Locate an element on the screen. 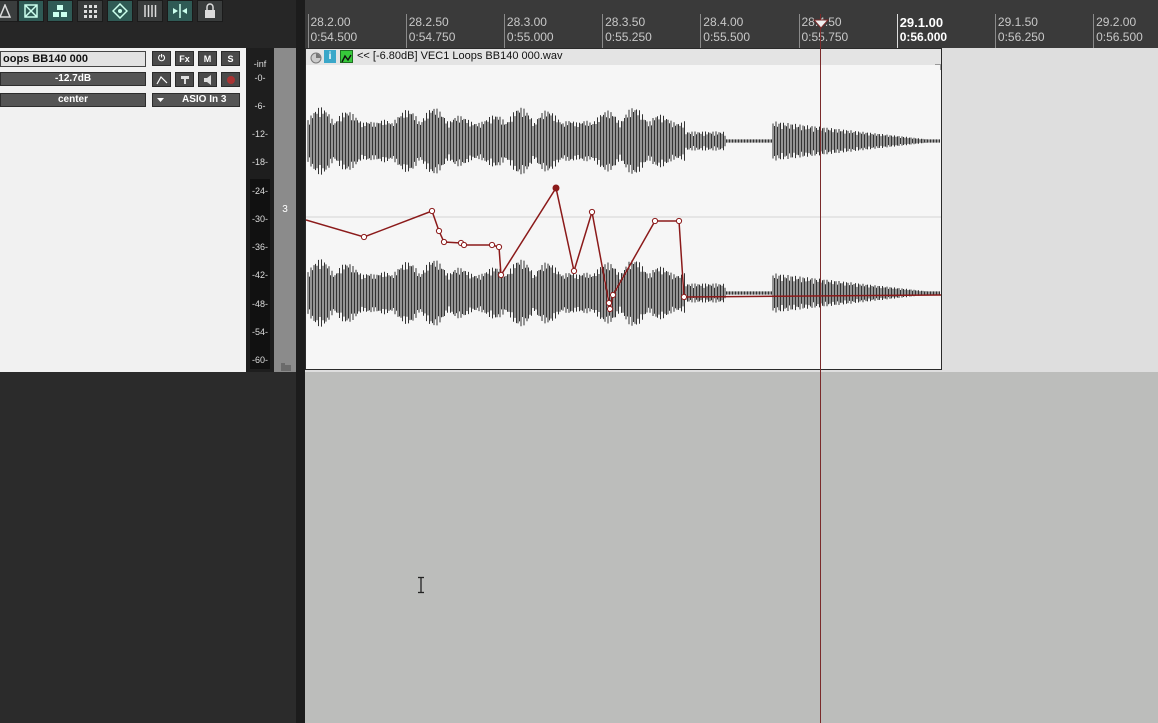 The image size is (1158, 723). ruler-time-label: 0:56.000 is located at coordinates (923, 37).